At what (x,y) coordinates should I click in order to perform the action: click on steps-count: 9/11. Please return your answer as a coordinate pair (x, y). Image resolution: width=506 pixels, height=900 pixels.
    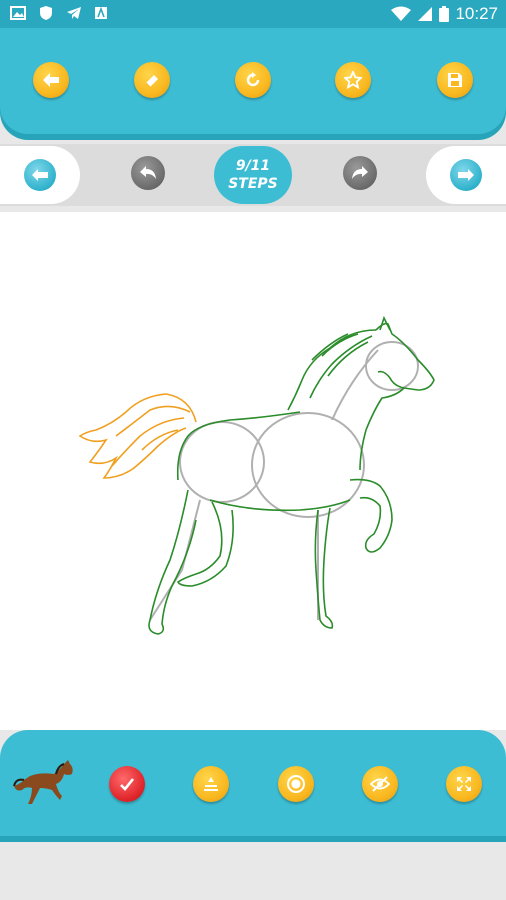
    Looking at the image, I should click on (253, 166).